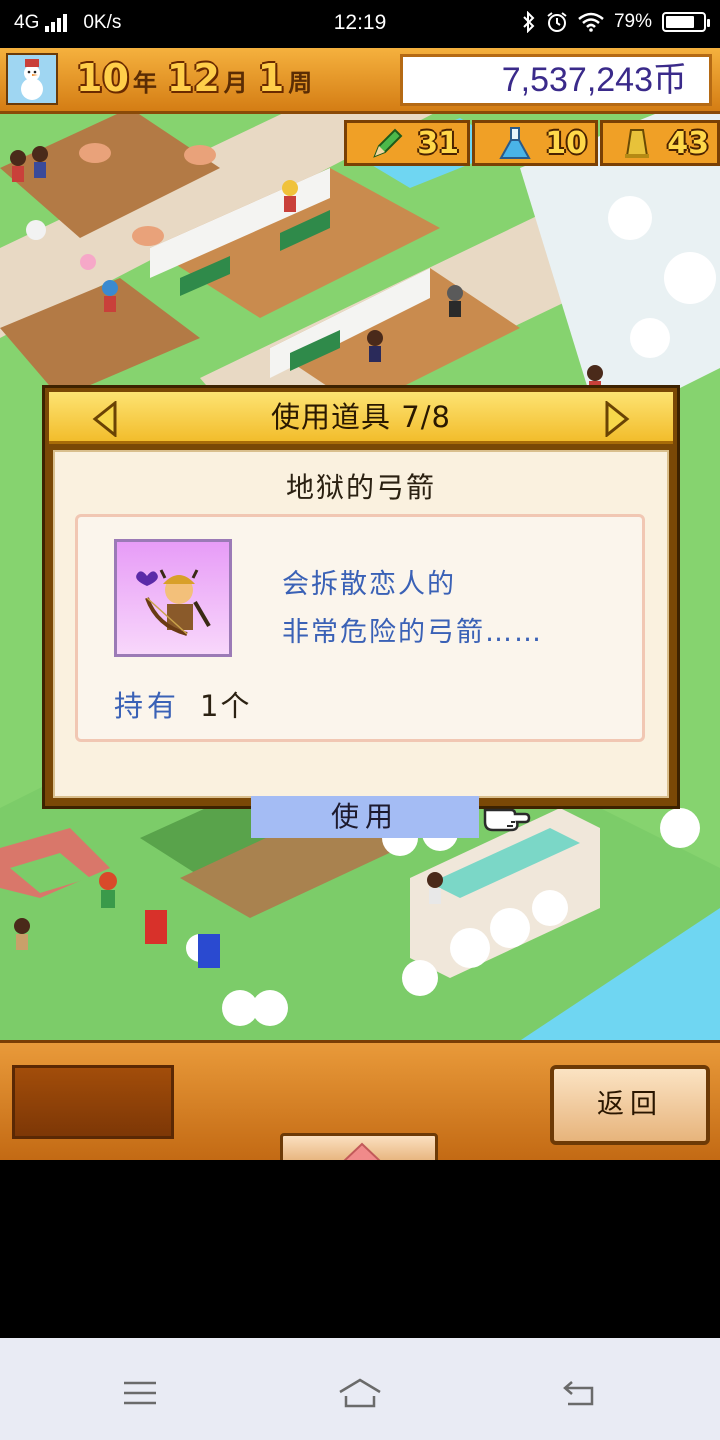 This screenshot has width=720, height=1440. What do you see at coordinates (140, 1393) in the screenshot?
I see `menu-icon` at bounding box center [140, 1393].